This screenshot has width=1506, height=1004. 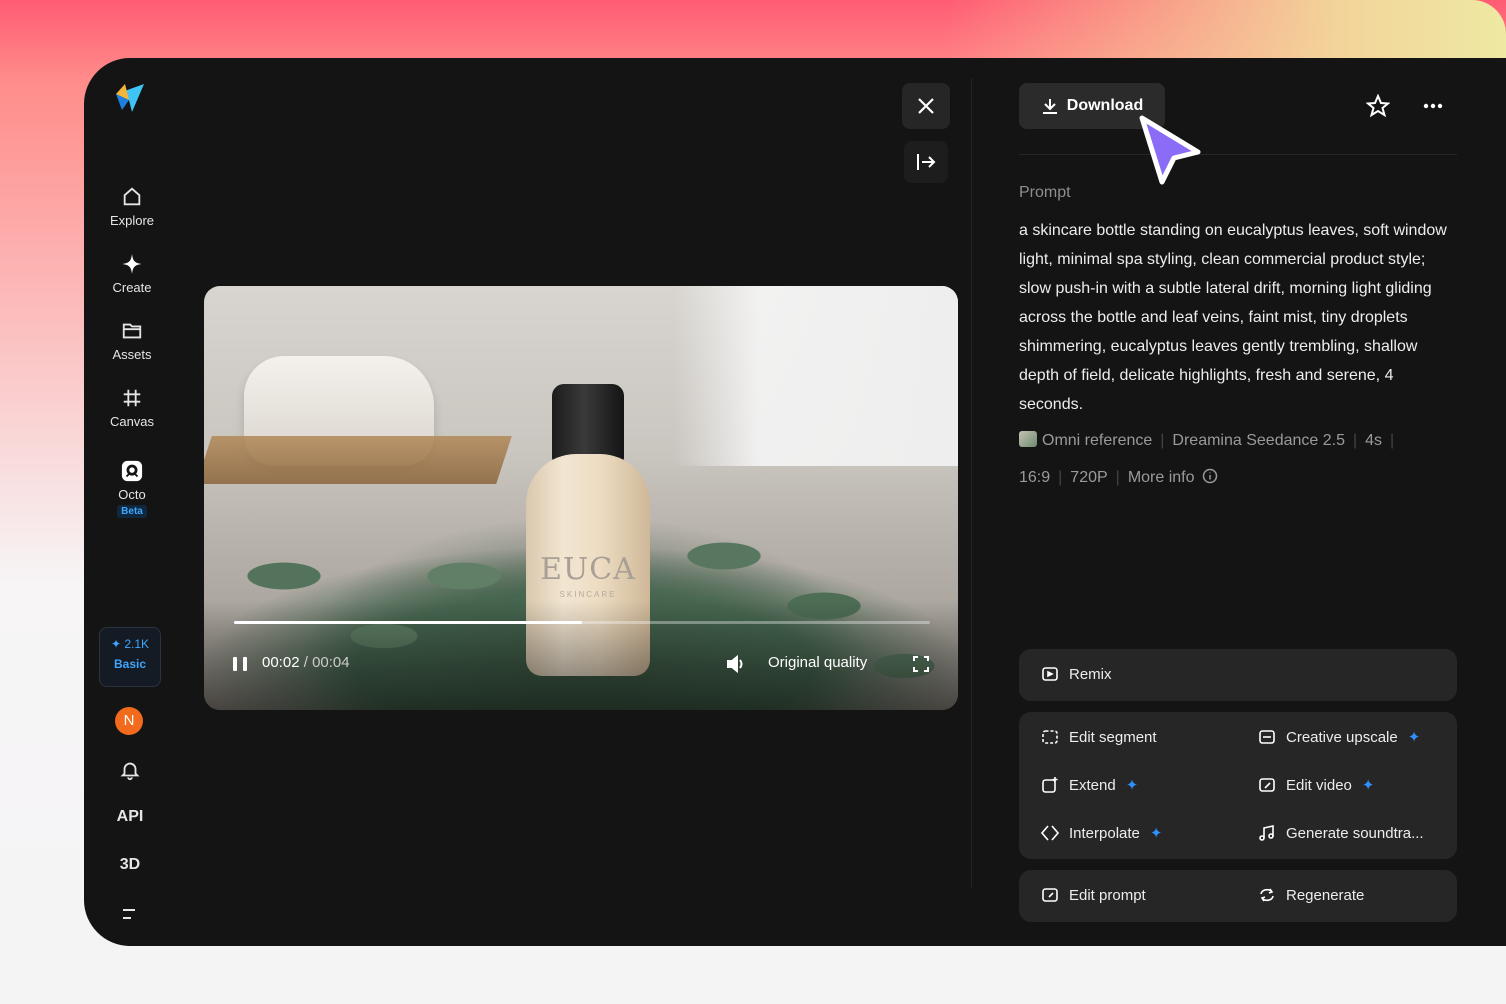 I want to click on meta-row-1: Omni reference | Dreamina Seedance 2.5 | 4s |, so click(x=1210, y=440).